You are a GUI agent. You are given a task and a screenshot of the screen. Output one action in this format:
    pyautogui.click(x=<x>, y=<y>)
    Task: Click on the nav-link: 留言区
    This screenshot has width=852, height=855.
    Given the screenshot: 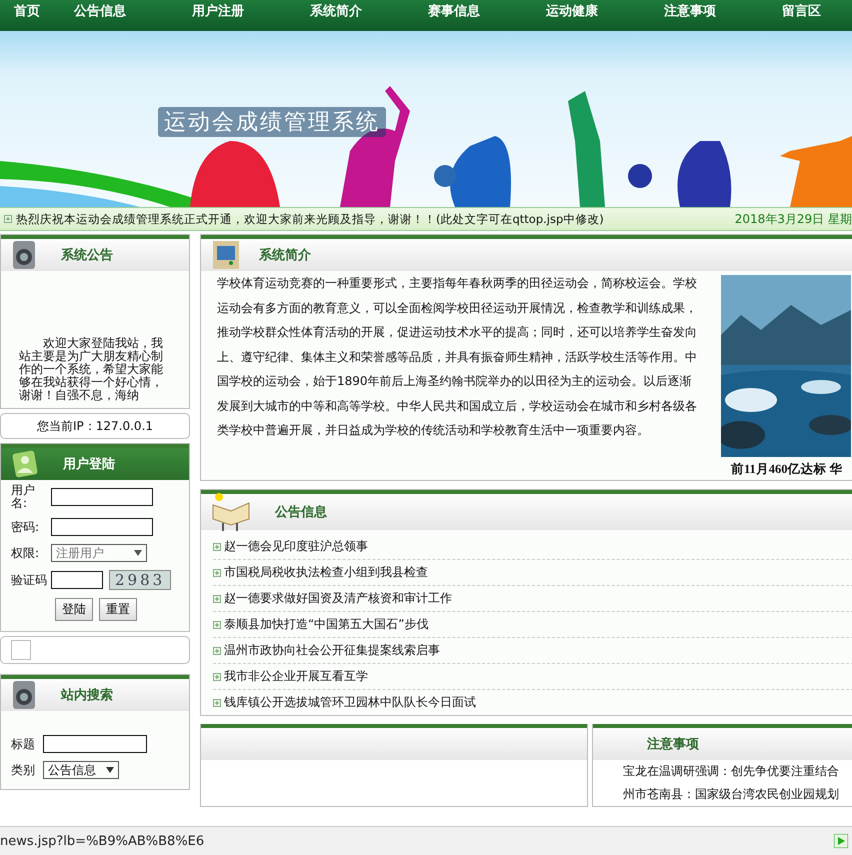 What is the action you would take?
    pyautogui.click(x=801, y=10)
    